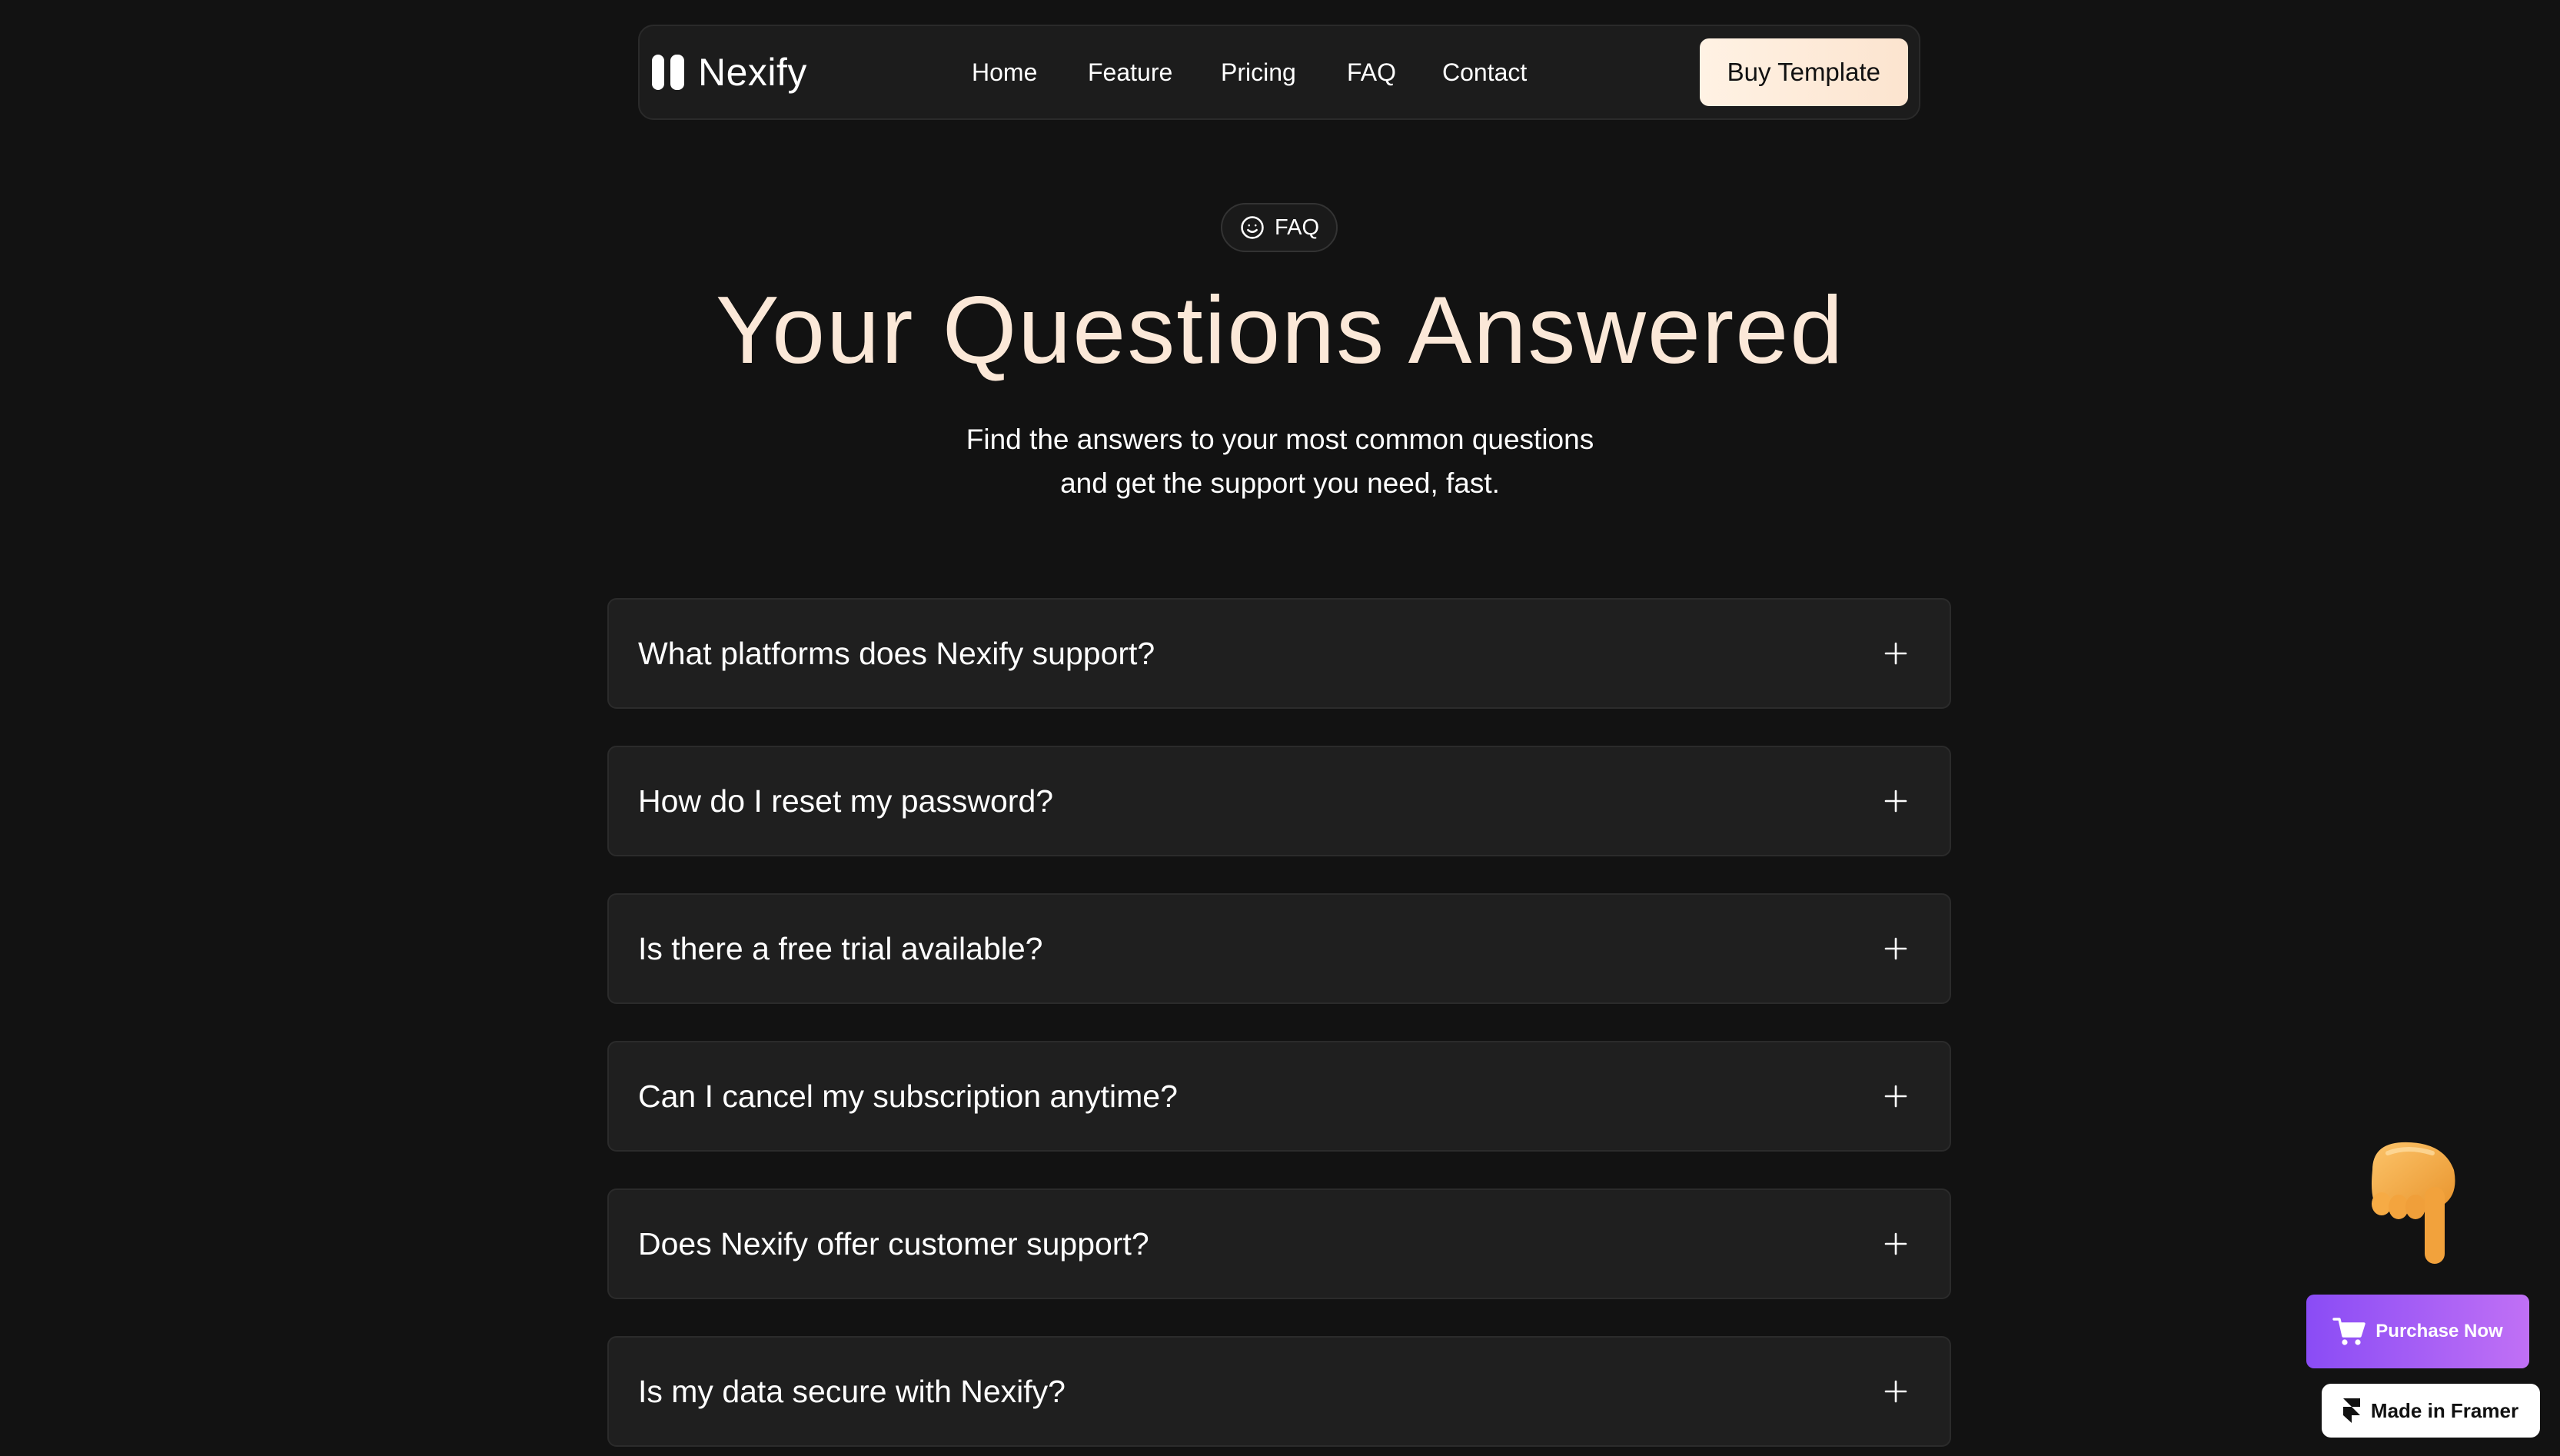  I want to click on logo-icon, so click(668, 72).